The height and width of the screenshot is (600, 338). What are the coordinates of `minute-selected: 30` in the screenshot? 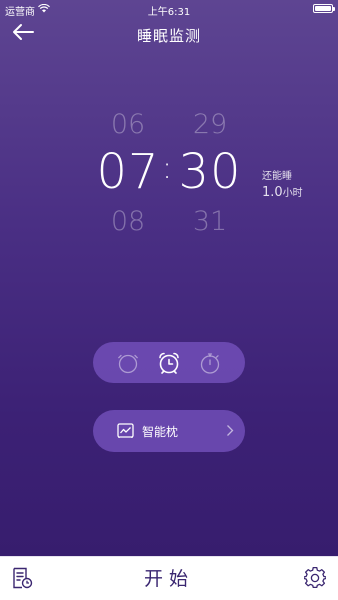 It's located at (210, 172).